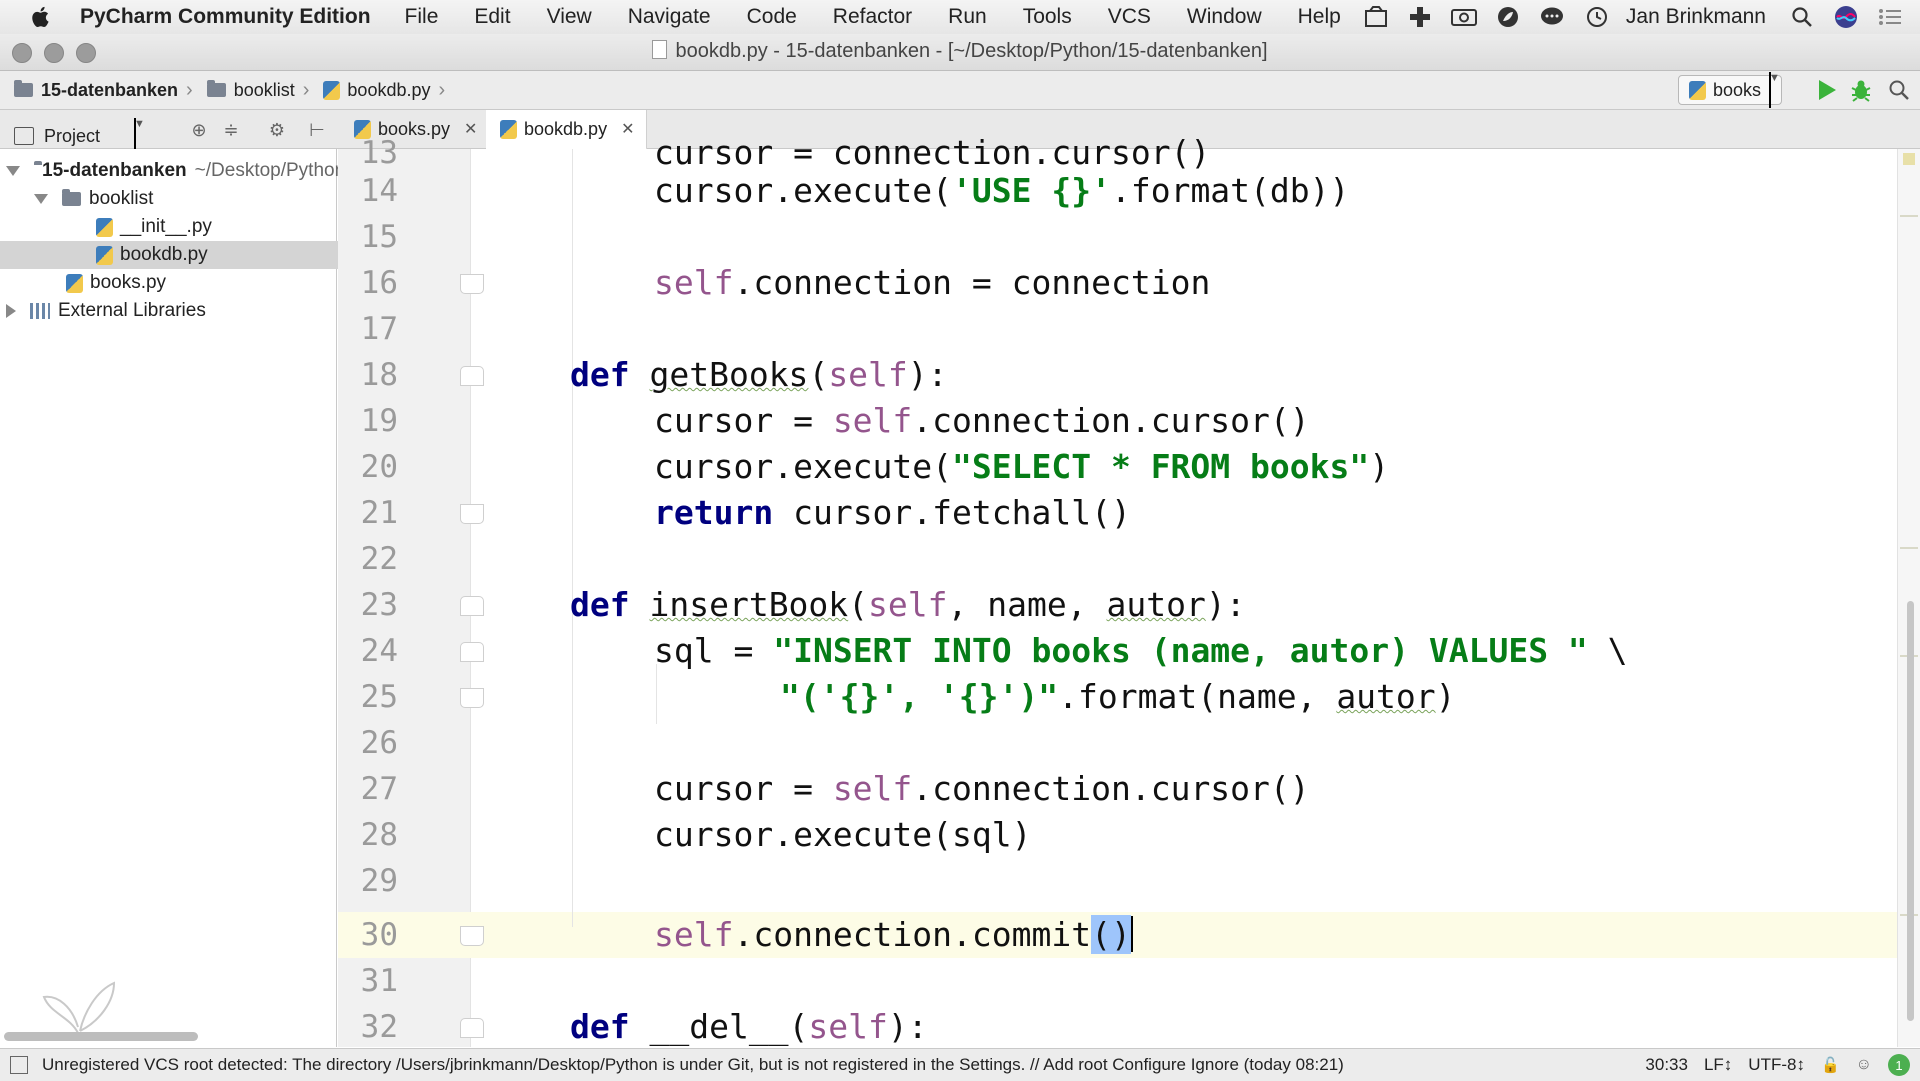  What do you see at coordinates (379, 559) in the screenshot?
I see `line-number: 22` at bounding box center [379, 559].